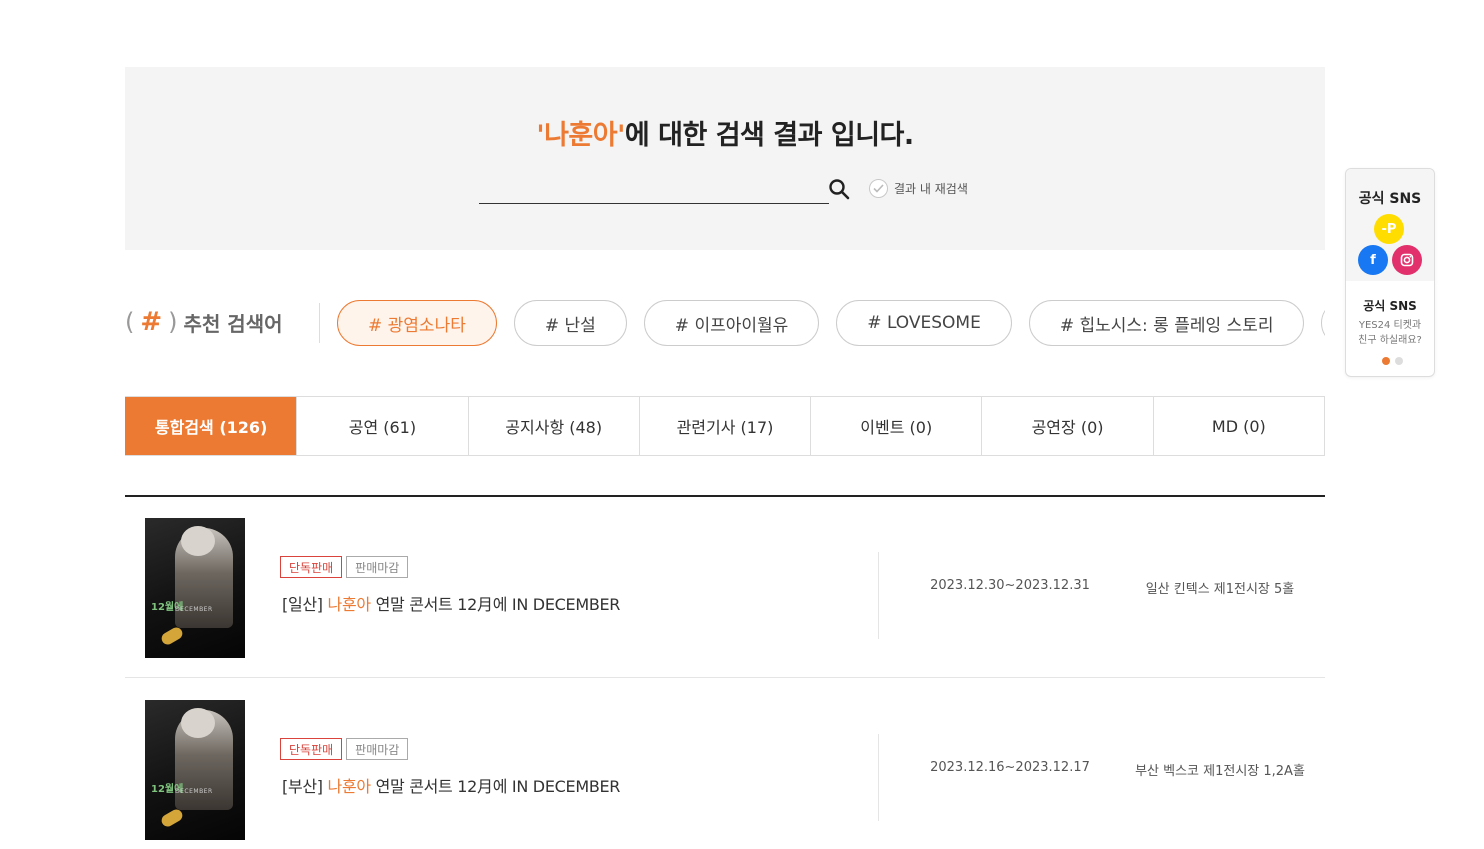 The height and width of the screenshot is (849, 1484). What do you see at coordinates (417, 323) in the screenshot?
I see `tag-chip: # 광염소나타` at bounding box center [417, 323].